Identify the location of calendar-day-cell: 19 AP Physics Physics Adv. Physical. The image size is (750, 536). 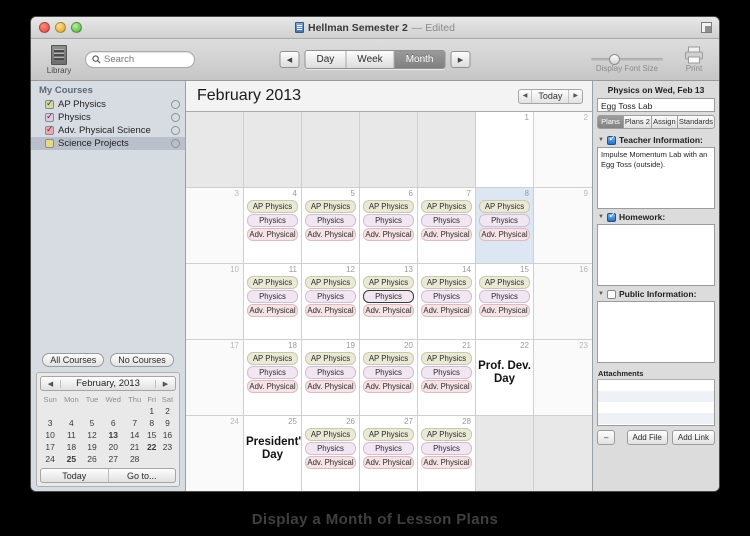
(331, 378).